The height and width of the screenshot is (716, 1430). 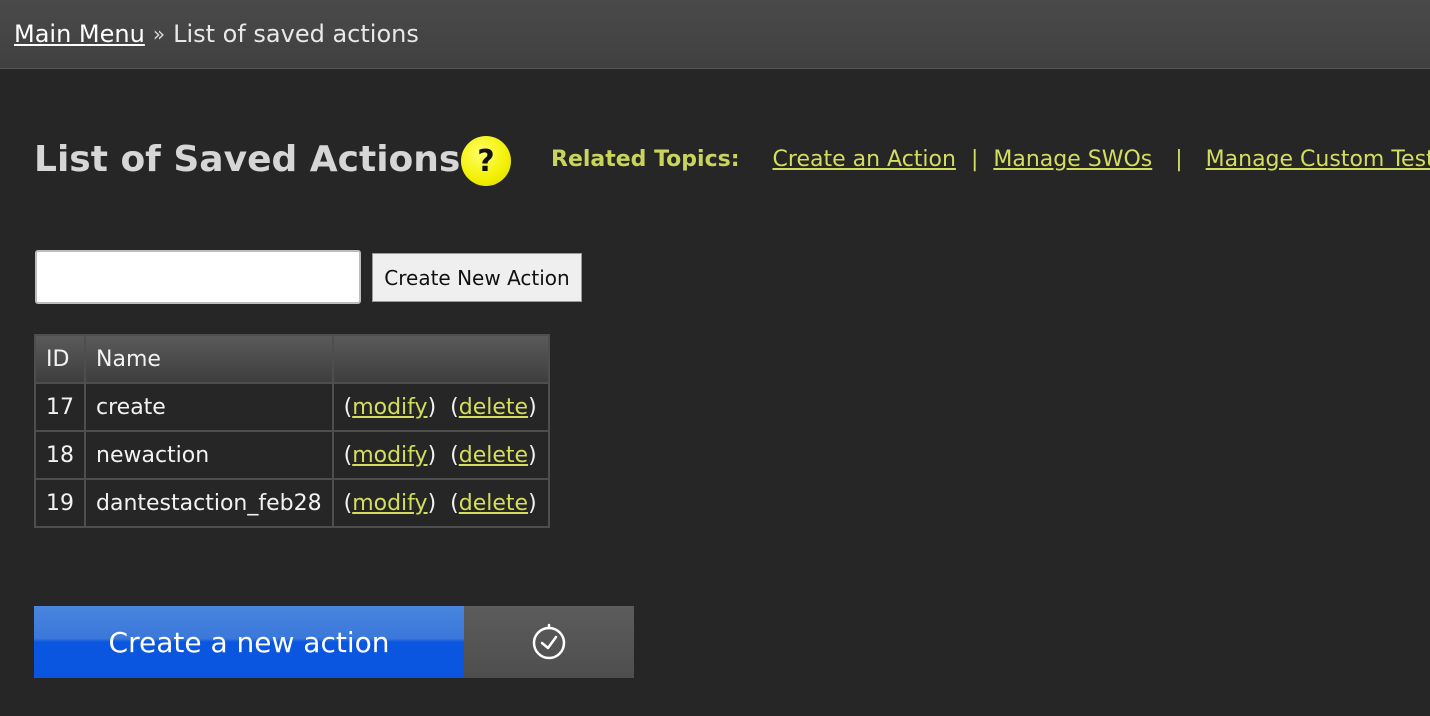 I want to click on row-name: create, so click(x=209, y=407).